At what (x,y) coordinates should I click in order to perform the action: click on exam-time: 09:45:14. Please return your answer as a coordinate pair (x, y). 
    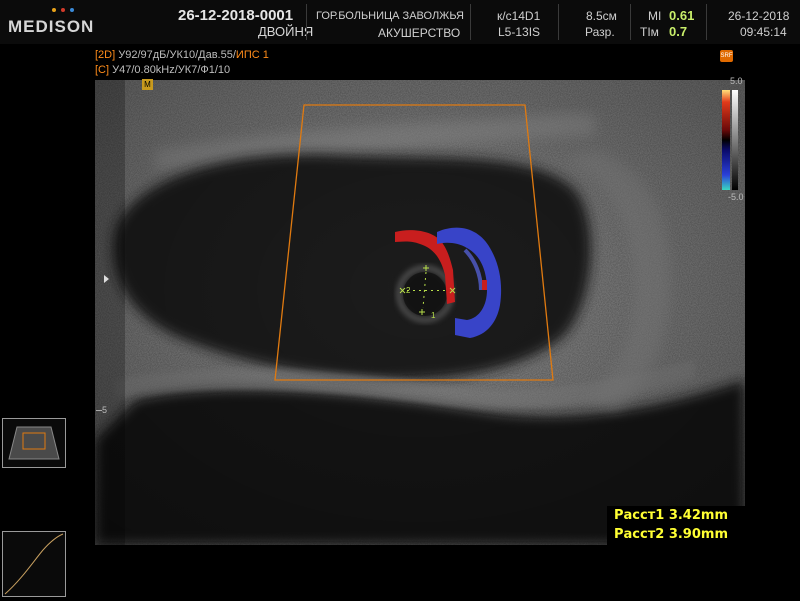
    Looking at the image, I should click on (763, 32).